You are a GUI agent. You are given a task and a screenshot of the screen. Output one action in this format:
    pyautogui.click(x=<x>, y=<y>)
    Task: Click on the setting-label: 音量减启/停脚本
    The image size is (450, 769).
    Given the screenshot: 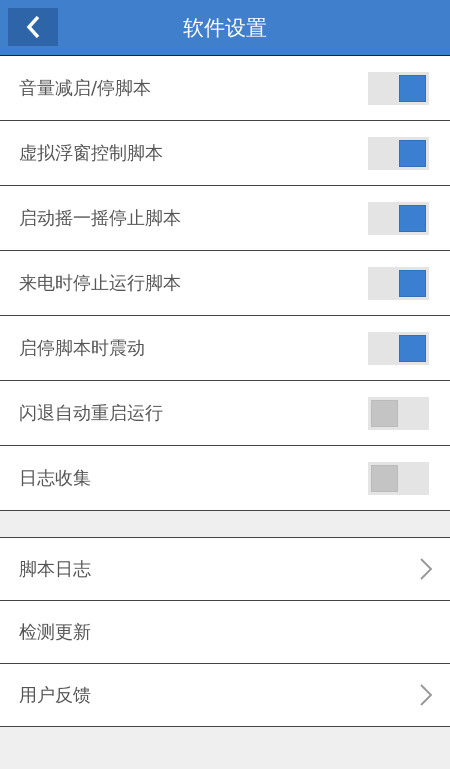 What is the action you would take?
    pyautogui.click(x=85, y=88)
    